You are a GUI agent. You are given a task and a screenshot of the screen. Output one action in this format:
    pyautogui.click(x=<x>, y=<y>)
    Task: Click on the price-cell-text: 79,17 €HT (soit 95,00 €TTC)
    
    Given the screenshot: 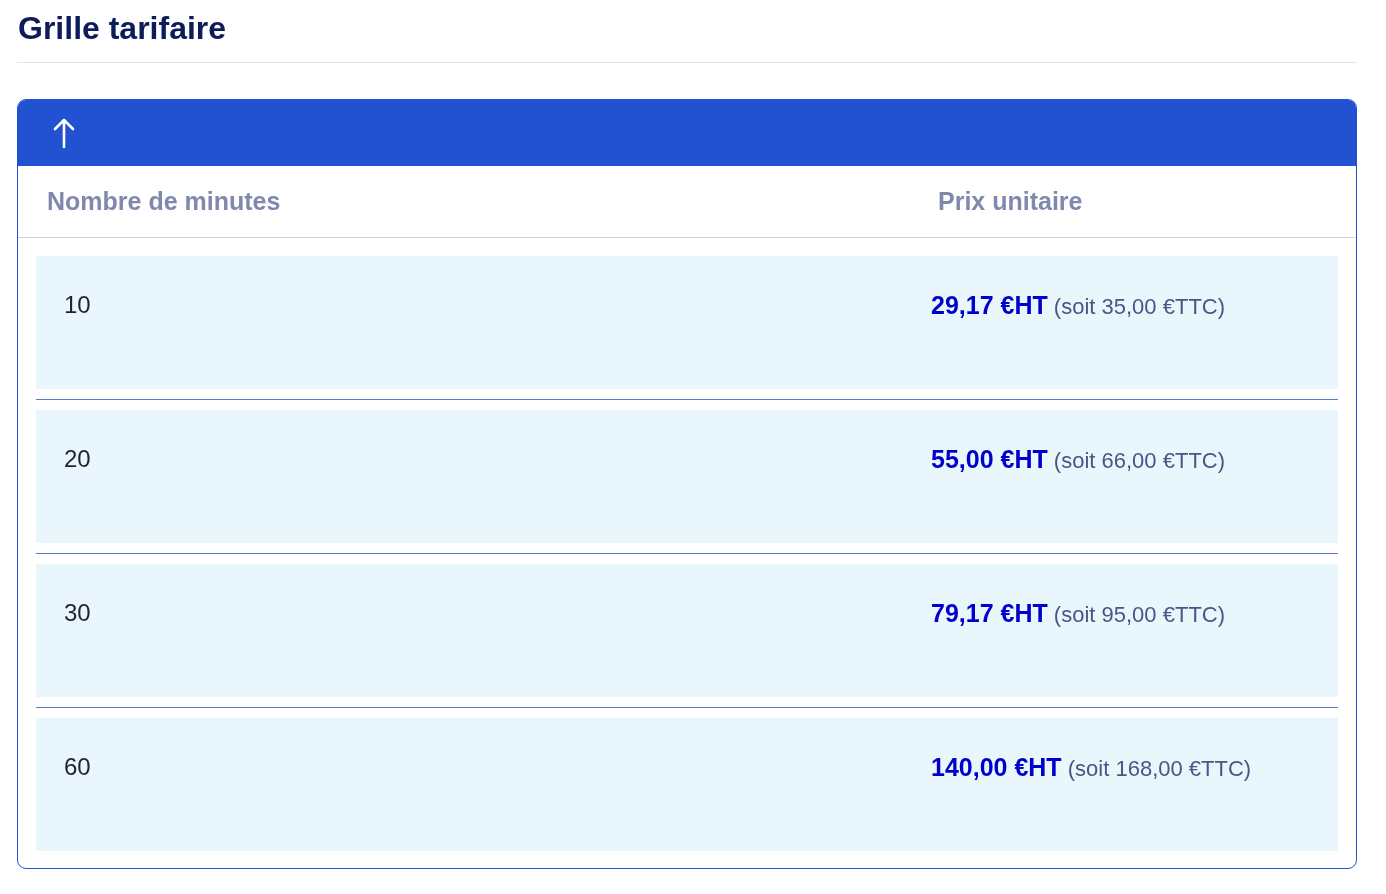 What is the action you would take?
    pyautogui.click(x=1079, y=613)
    